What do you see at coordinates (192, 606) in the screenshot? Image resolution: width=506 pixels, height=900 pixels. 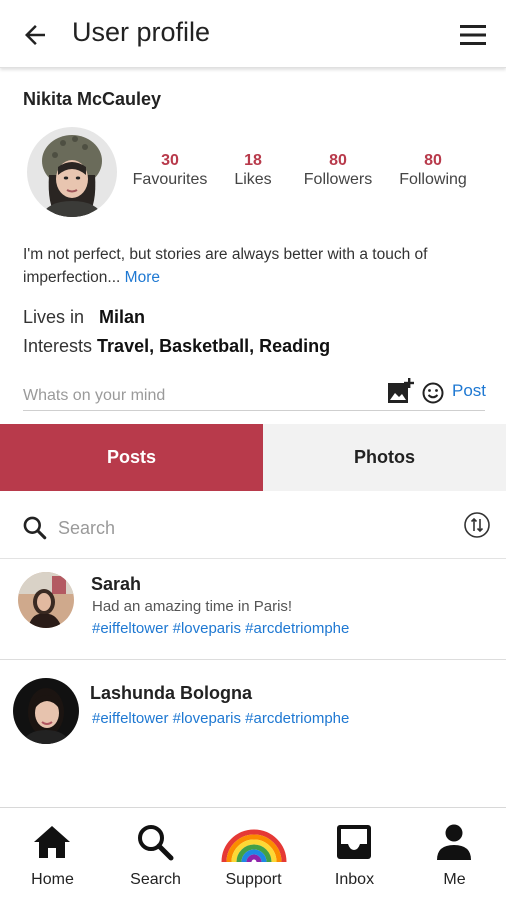 I see `post-text: Had an amazing time in Paris!` at bounding box center [192, 606].